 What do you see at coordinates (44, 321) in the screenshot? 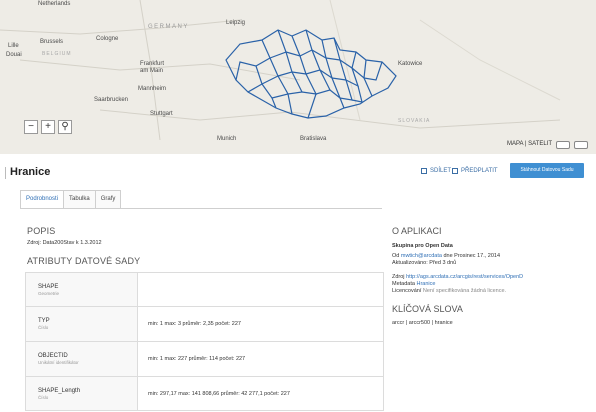
I see `field-name: TYP` at bounding box center [44, 321].